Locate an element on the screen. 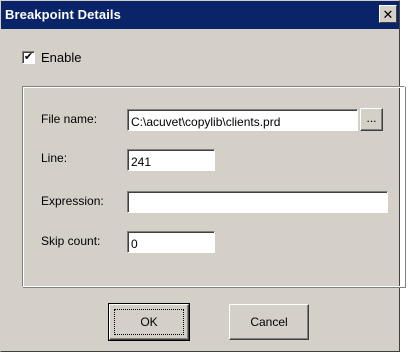 This screenshot has height=352, width=414. expression-field is located at coordinates (257, 202).